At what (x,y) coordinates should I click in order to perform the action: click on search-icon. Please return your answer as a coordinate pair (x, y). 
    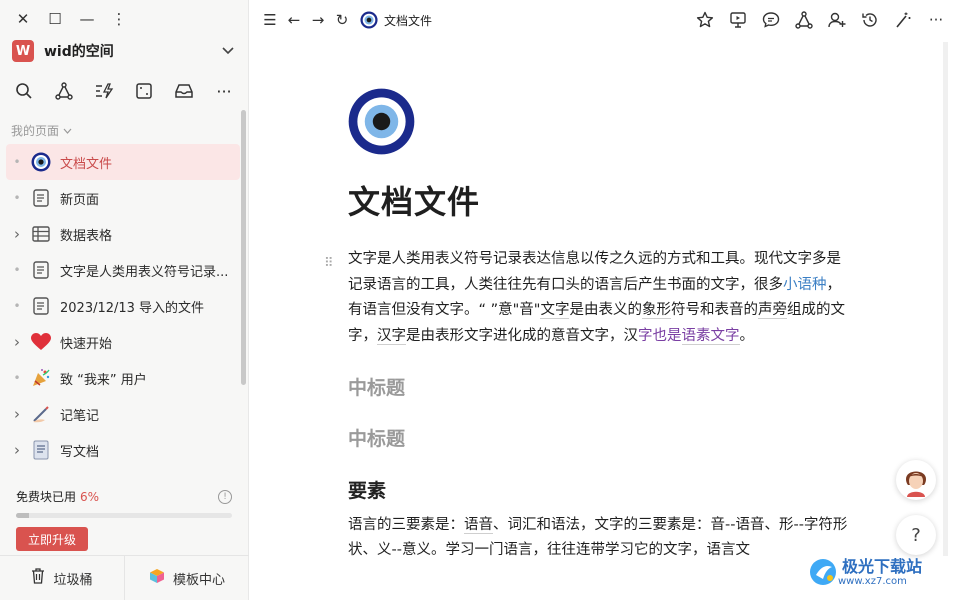
    Looking at the image, I should click on (24, 91).